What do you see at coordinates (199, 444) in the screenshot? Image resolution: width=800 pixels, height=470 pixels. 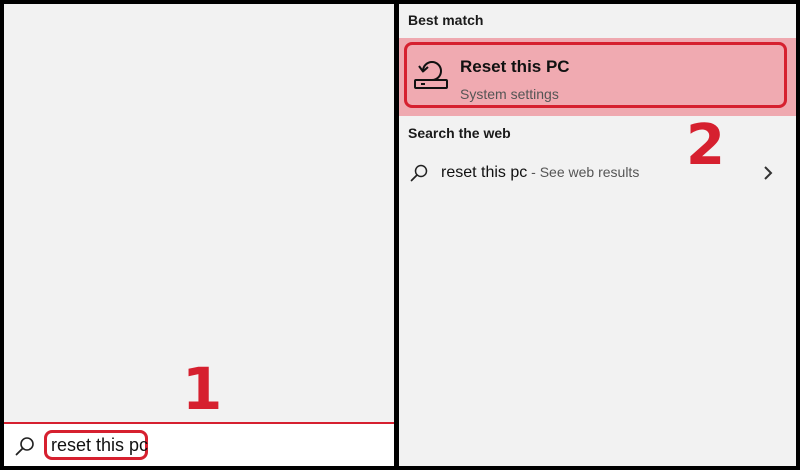 I see `taskbar-search-bar: reset this pc` at bounding box center [199, 444].